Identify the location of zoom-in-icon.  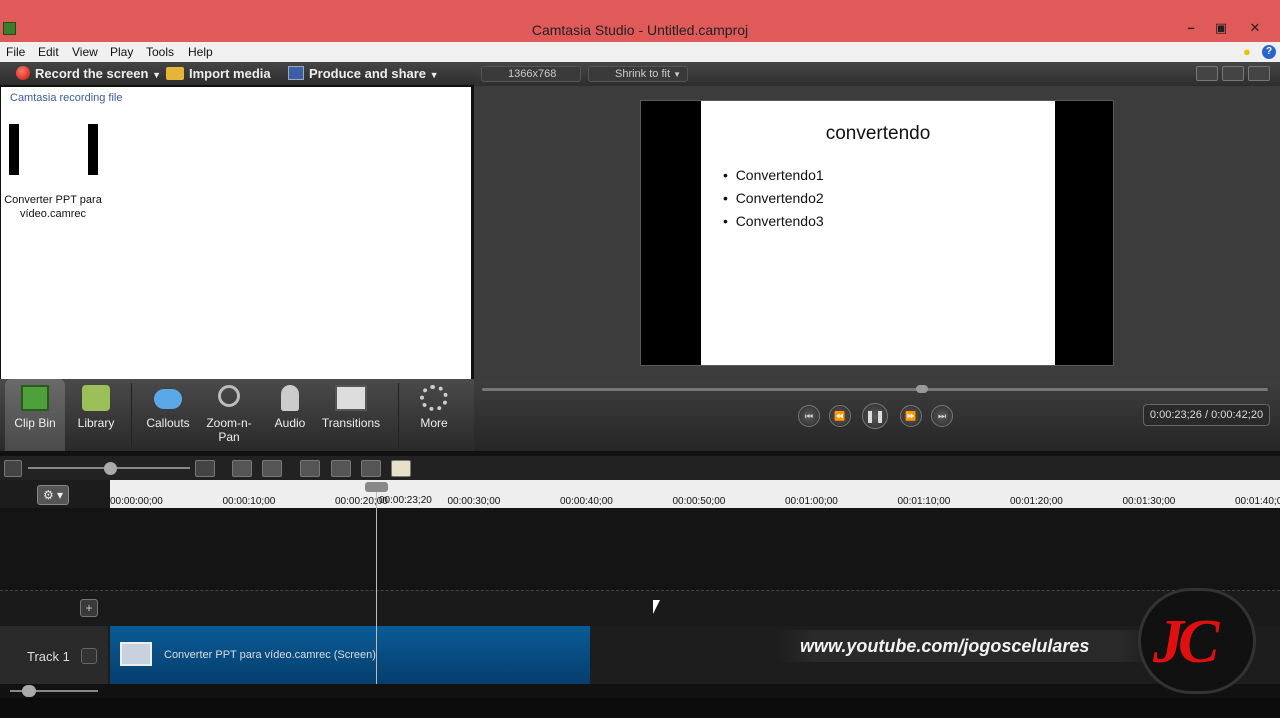
(205, 468).